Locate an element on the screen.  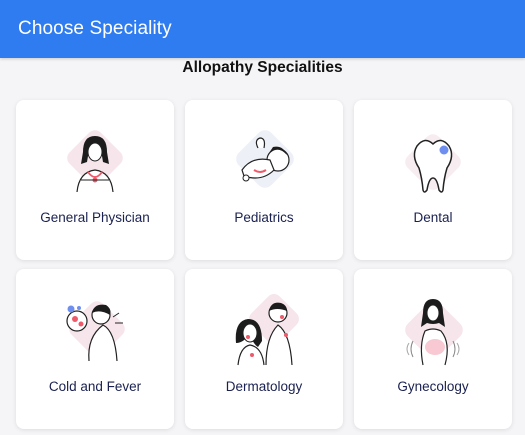
speciality-label: Dermatology is located at coordinates (264, 386).